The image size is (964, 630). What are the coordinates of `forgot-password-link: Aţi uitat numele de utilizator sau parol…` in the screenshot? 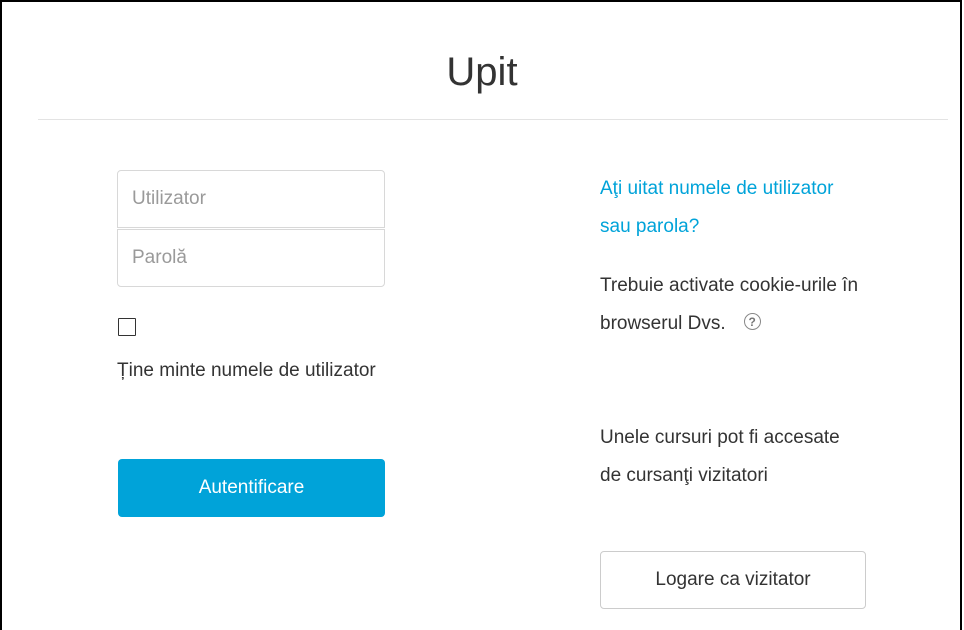 It's located at (730, 208).